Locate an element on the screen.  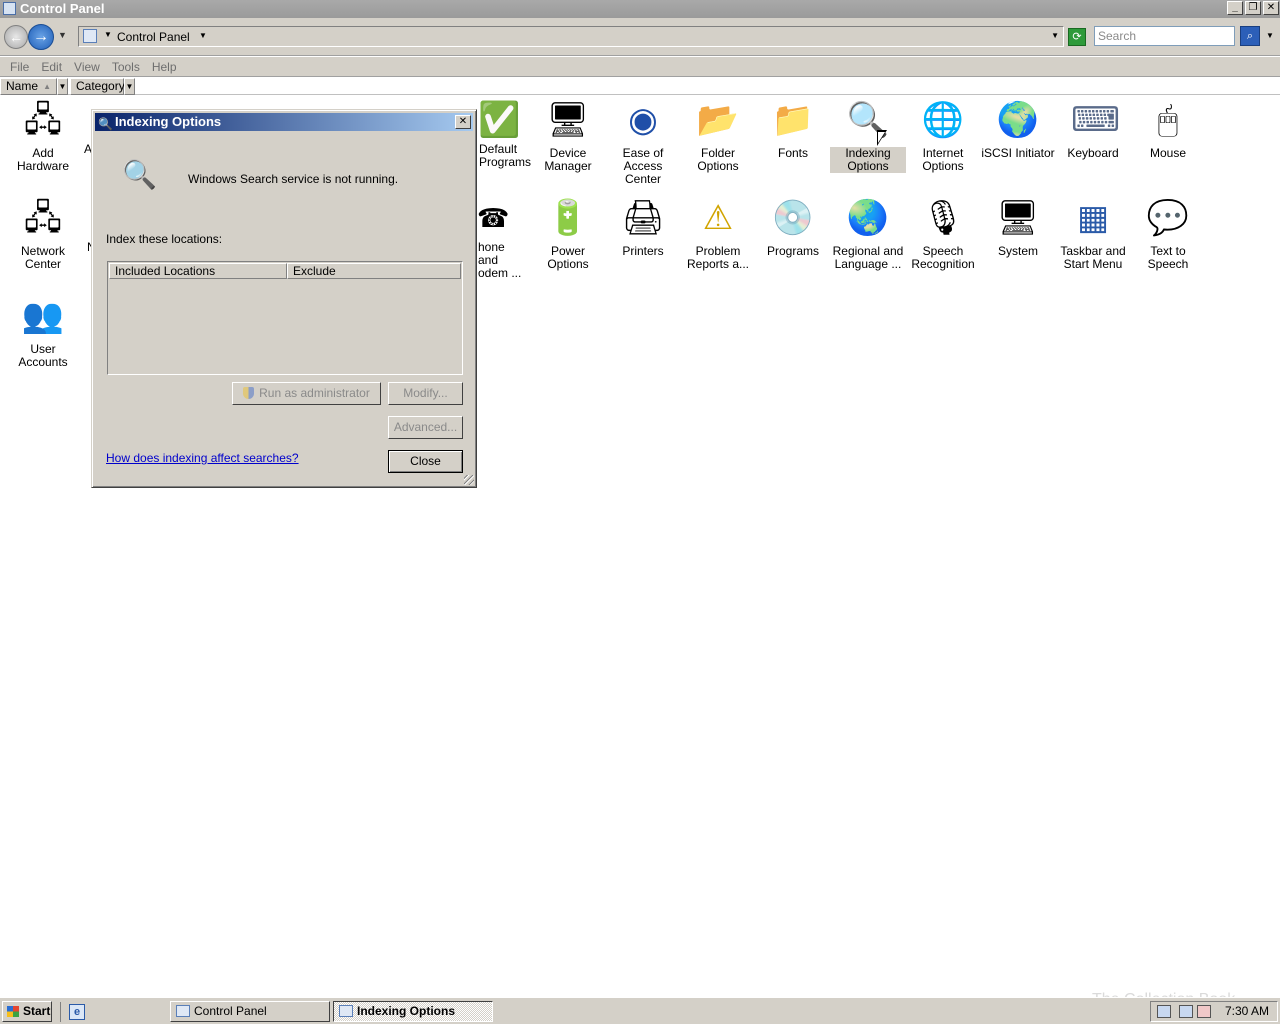
clock: 7:30 AM is located at coordinates (1247, 1011).